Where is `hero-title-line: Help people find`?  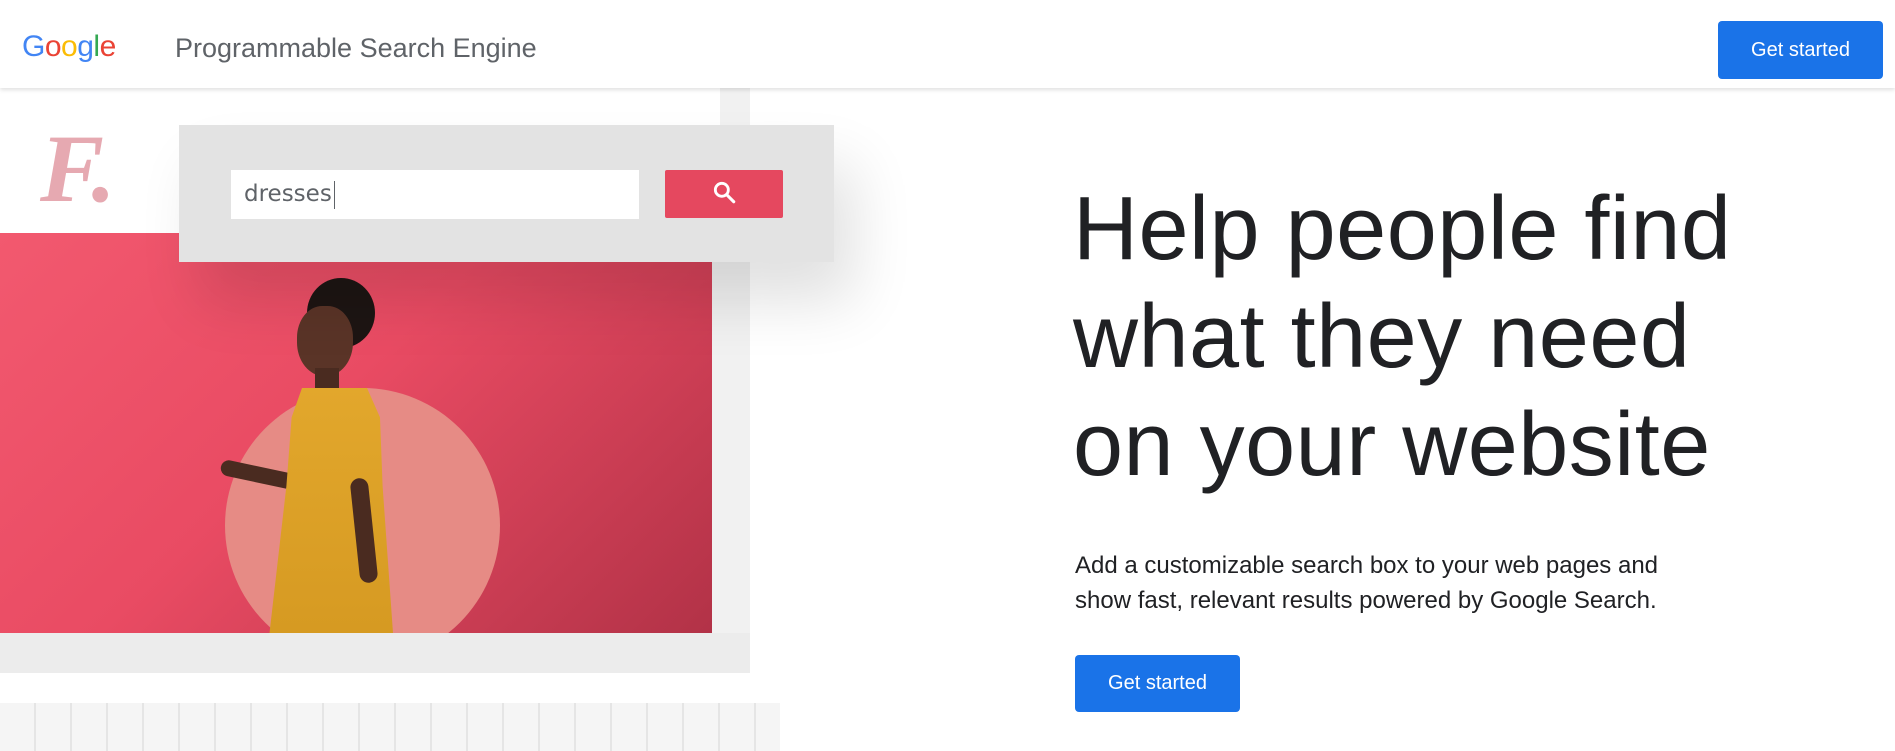
hero-title-line: Help people find is located at coordinates (1402, 229).